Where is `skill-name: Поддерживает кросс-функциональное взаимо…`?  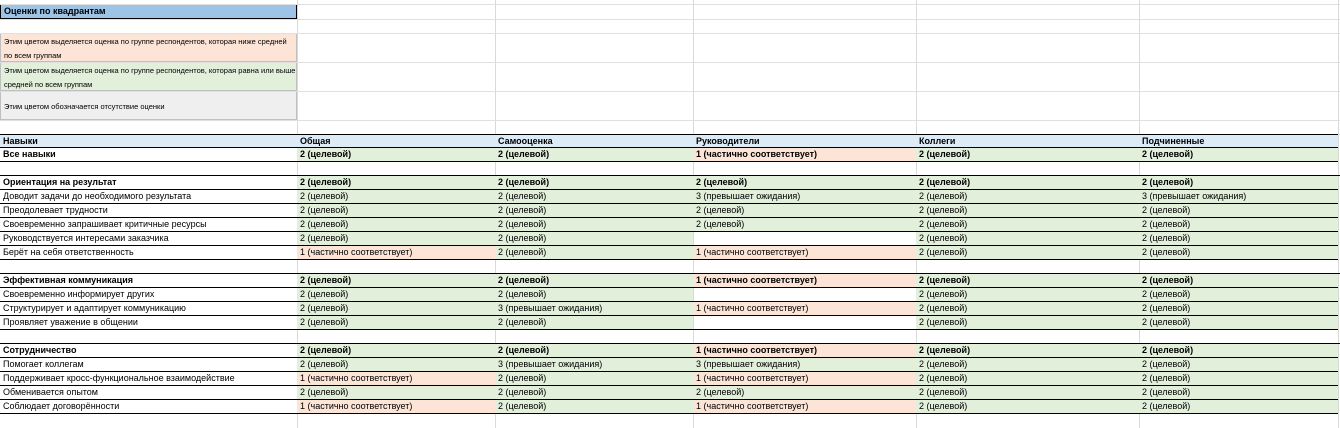 skill-name: Поддерживает кросс-функциональное взаимо… is located at coordinates (148, 379).